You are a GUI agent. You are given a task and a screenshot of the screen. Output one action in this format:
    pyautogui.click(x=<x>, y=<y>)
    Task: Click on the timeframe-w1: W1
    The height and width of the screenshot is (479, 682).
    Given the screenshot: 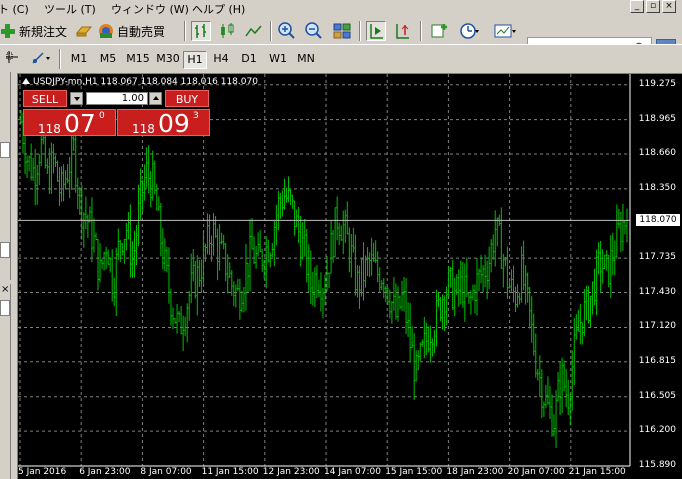 What is the action you would take?
    pyautogui.click(x=278, y=60)
    